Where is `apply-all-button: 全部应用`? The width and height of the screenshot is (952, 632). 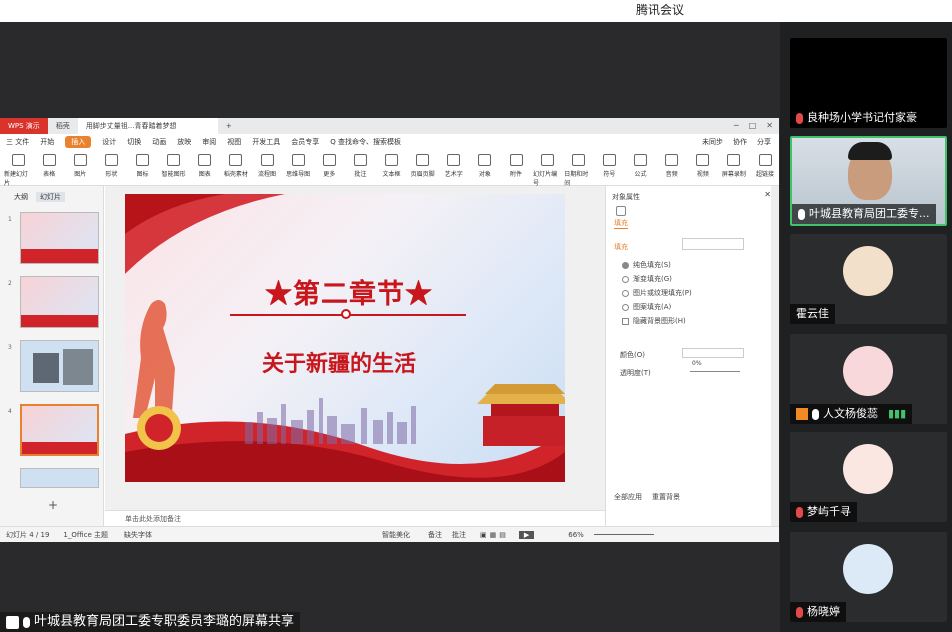 apply-all-button: 全部应用 is located at coordinates (628, 497).